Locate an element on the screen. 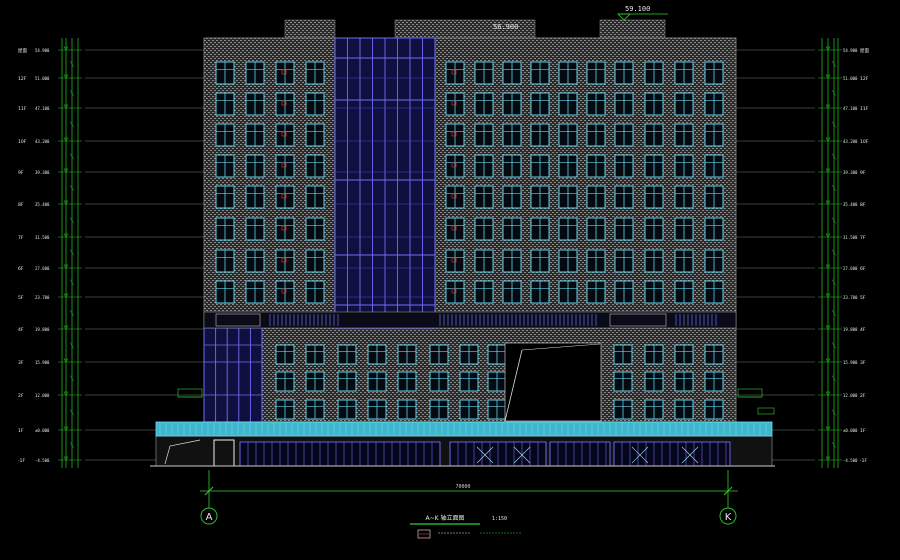 This screenshot has height=560, width=900. atrium-opening is located at coordinates (553, 382).